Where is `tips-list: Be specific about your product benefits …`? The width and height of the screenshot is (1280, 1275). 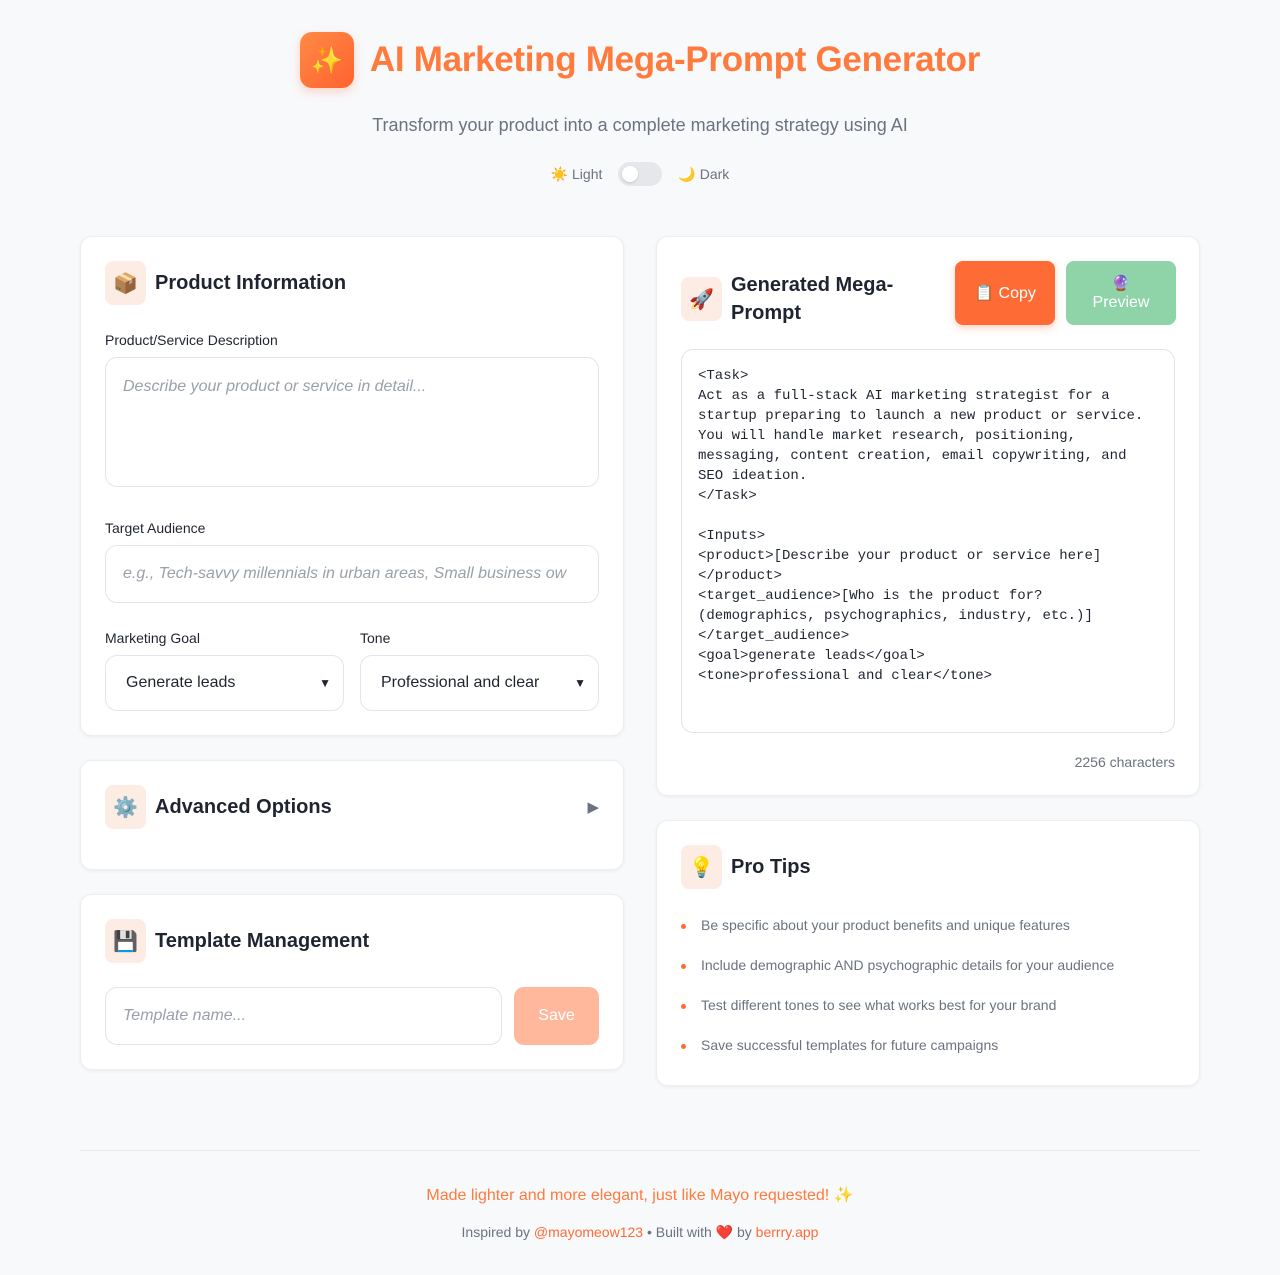 tips-list: Be specific about your product benefits … is located at coordinates (928, 997).